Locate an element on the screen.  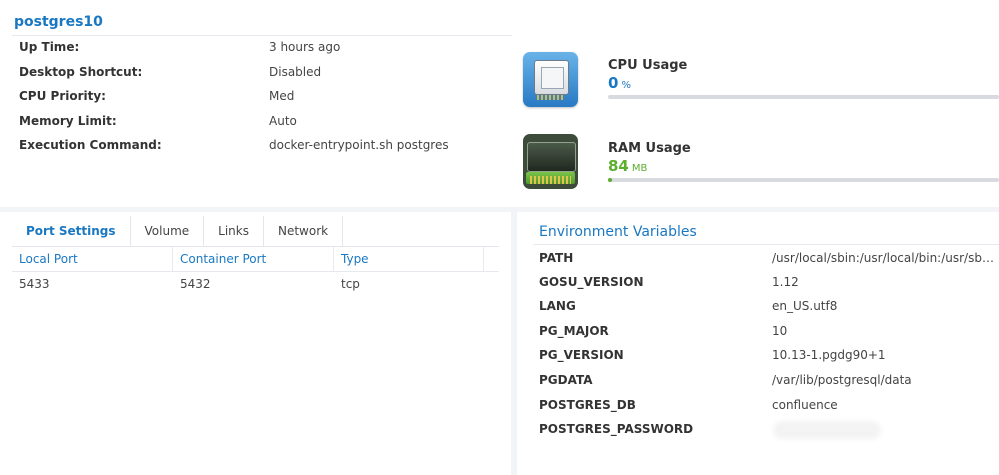
column-header-type: Type is located at coordinates (409, 259).